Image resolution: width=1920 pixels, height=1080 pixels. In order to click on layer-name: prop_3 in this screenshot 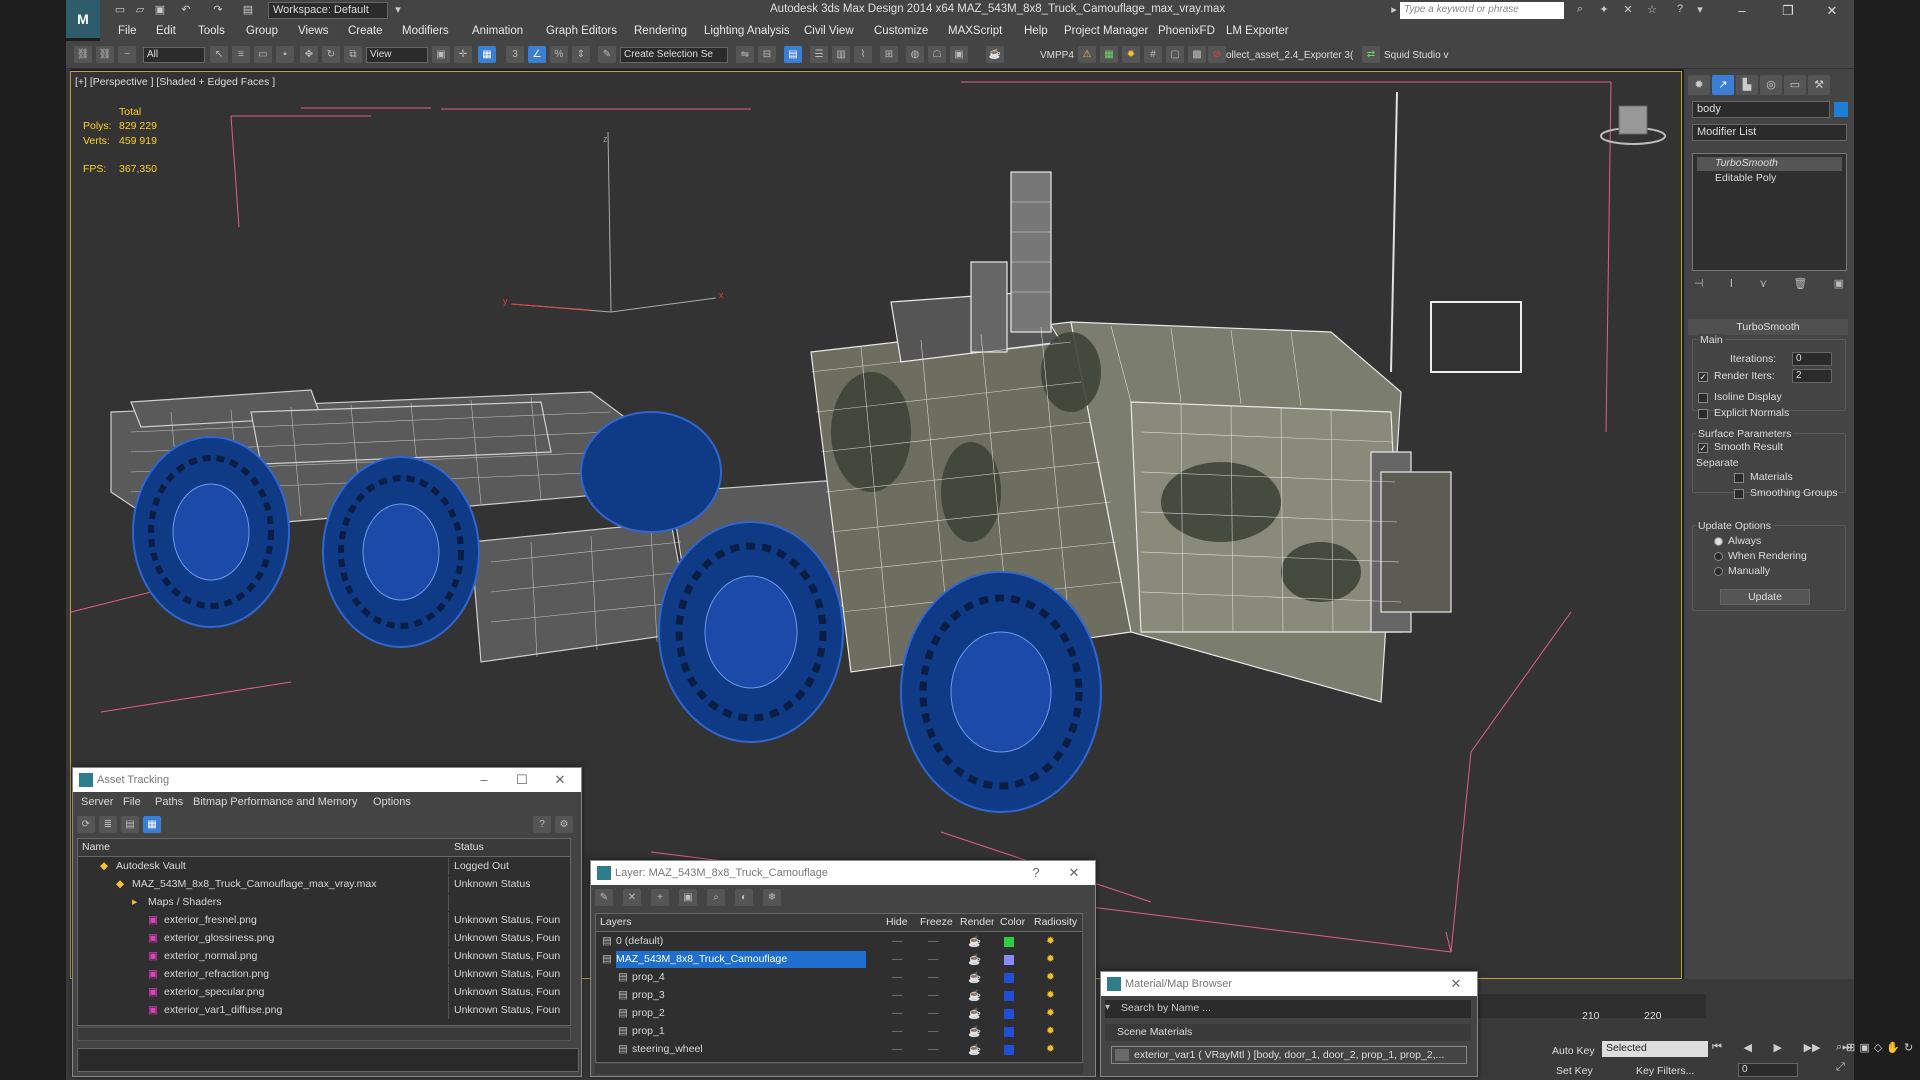, I will do `click(749, 995)`.